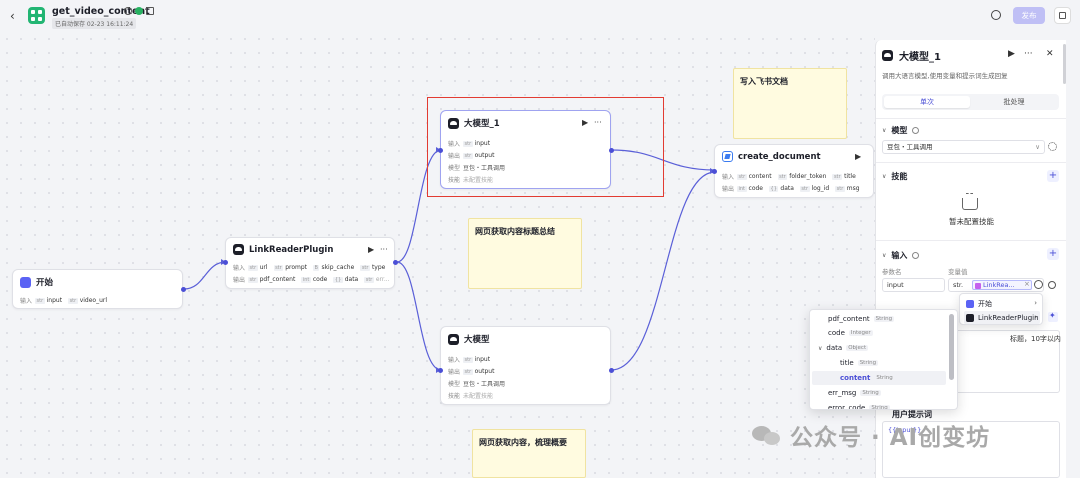 The width and height of the screenshot is (1080, 478). Describe the element at coordinates (913, 285) in the screenshot. I see `param-name-input: input` at that location.